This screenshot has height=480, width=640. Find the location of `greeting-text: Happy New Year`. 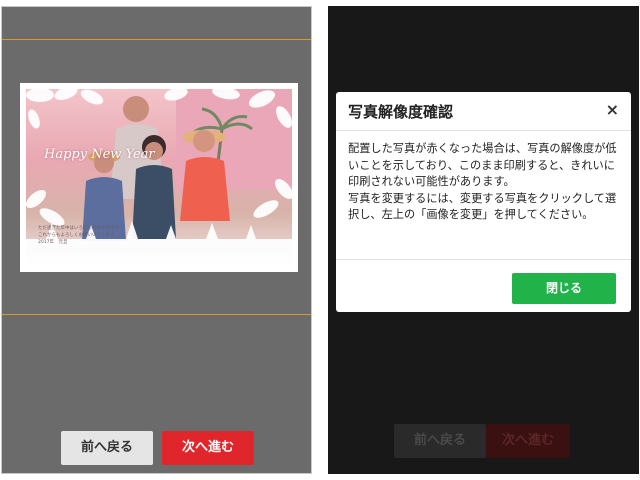

greeting-text: Happy New Year is located at coordinates (99, 154).